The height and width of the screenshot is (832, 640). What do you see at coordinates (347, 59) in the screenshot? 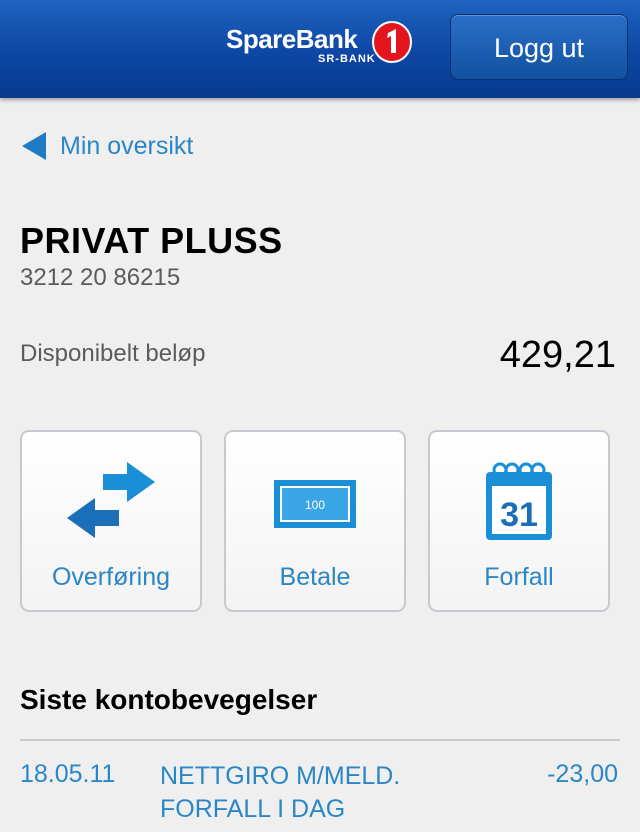
I see `logo-subtext: SR-BANK` at bounding box center [347, 59].